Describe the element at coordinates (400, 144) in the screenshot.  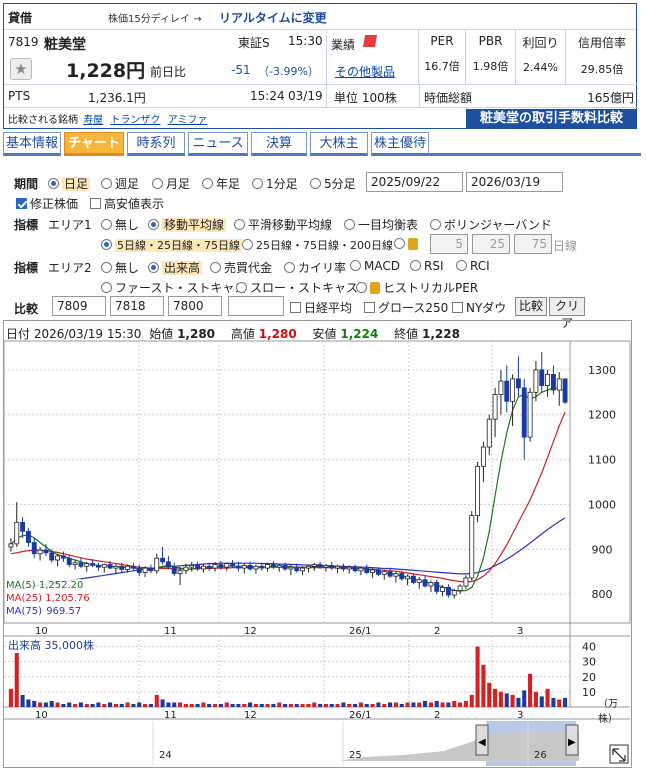
I see `tab-benefits: 株主優待` at that location.